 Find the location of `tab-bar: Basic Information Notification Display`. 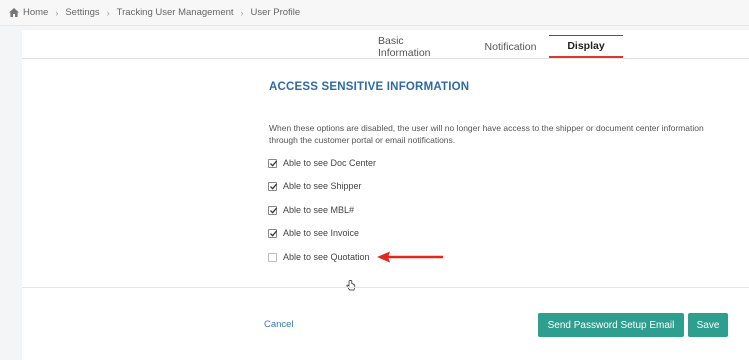

tab-bar: Basic Information Notification Display is located at coordinates (495, 47).